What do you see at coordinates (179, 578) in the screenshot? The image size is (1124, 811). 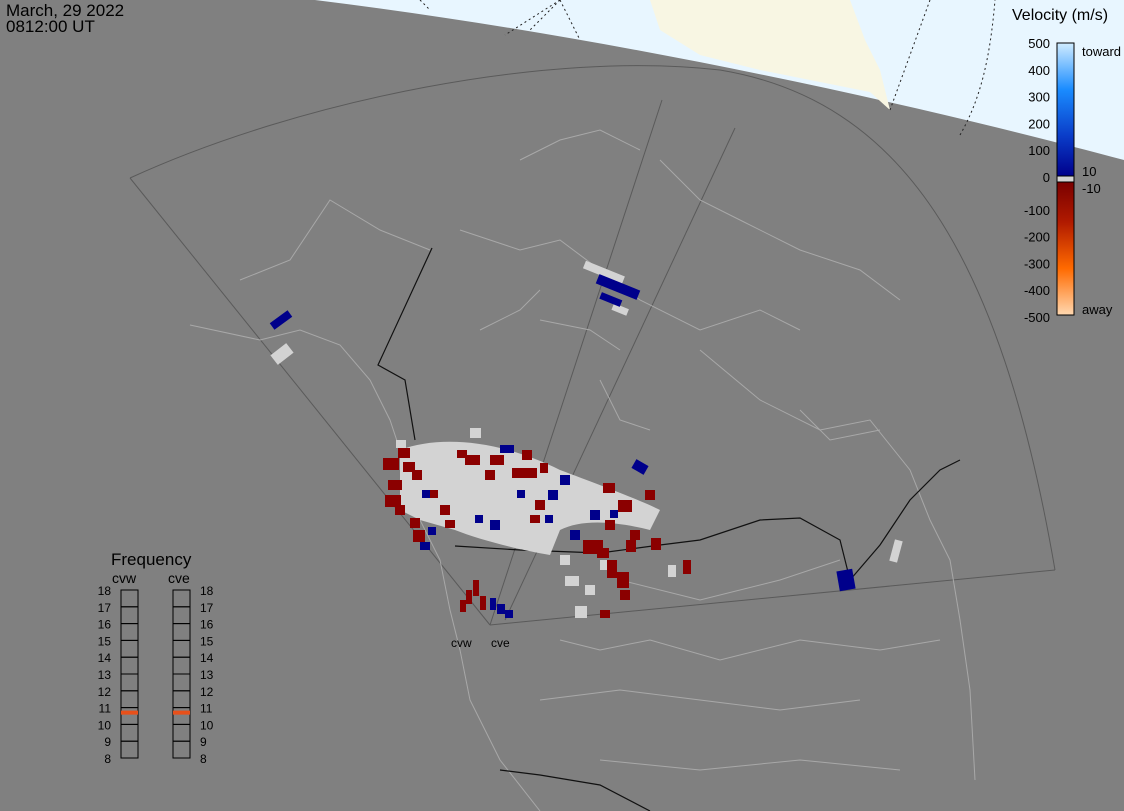 I see `frequency-radar-cve: cve` at bounding box center [179, 578].